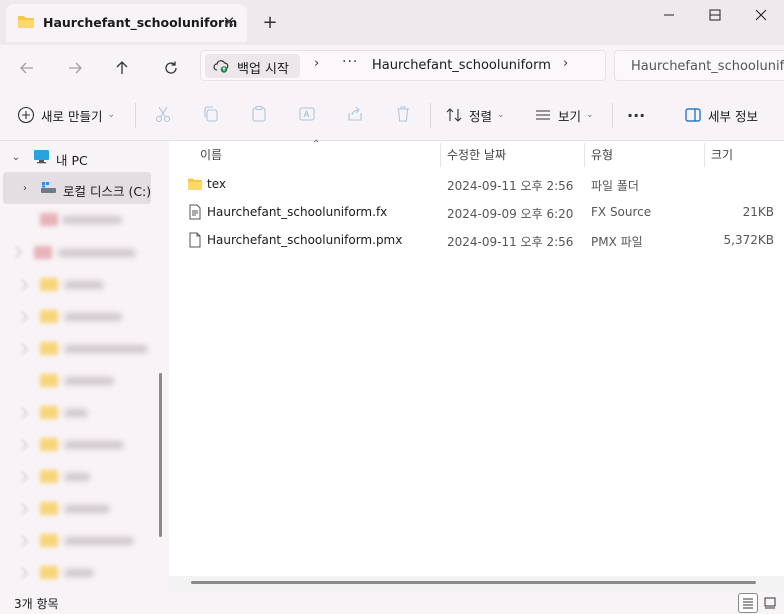  Describe the element at coordinates (392, 603) in the screenshot. I see `status-bar: 3개 항목` at that location.